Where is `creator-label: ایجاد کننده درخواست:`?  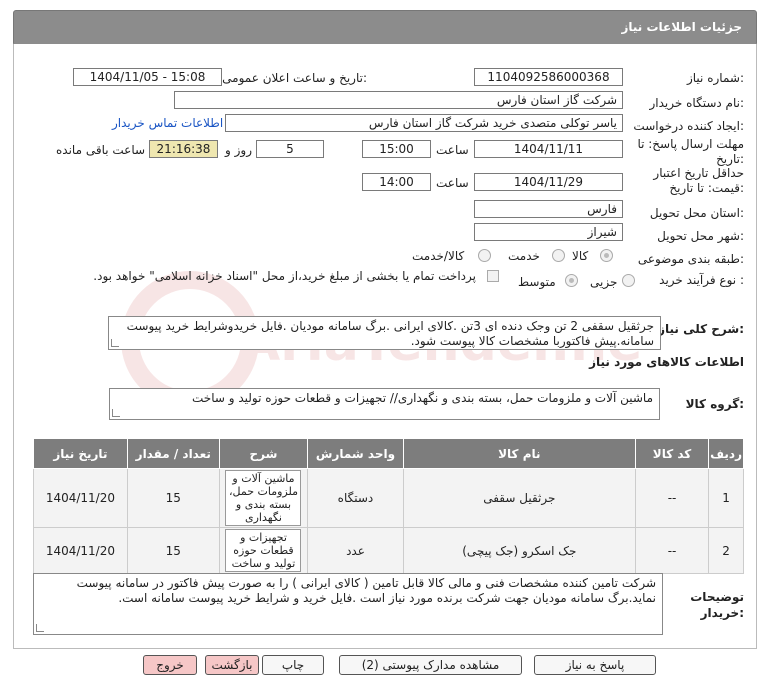 creator-label: ایجاد کننده درخواست: is located at coordinates (688, 126).